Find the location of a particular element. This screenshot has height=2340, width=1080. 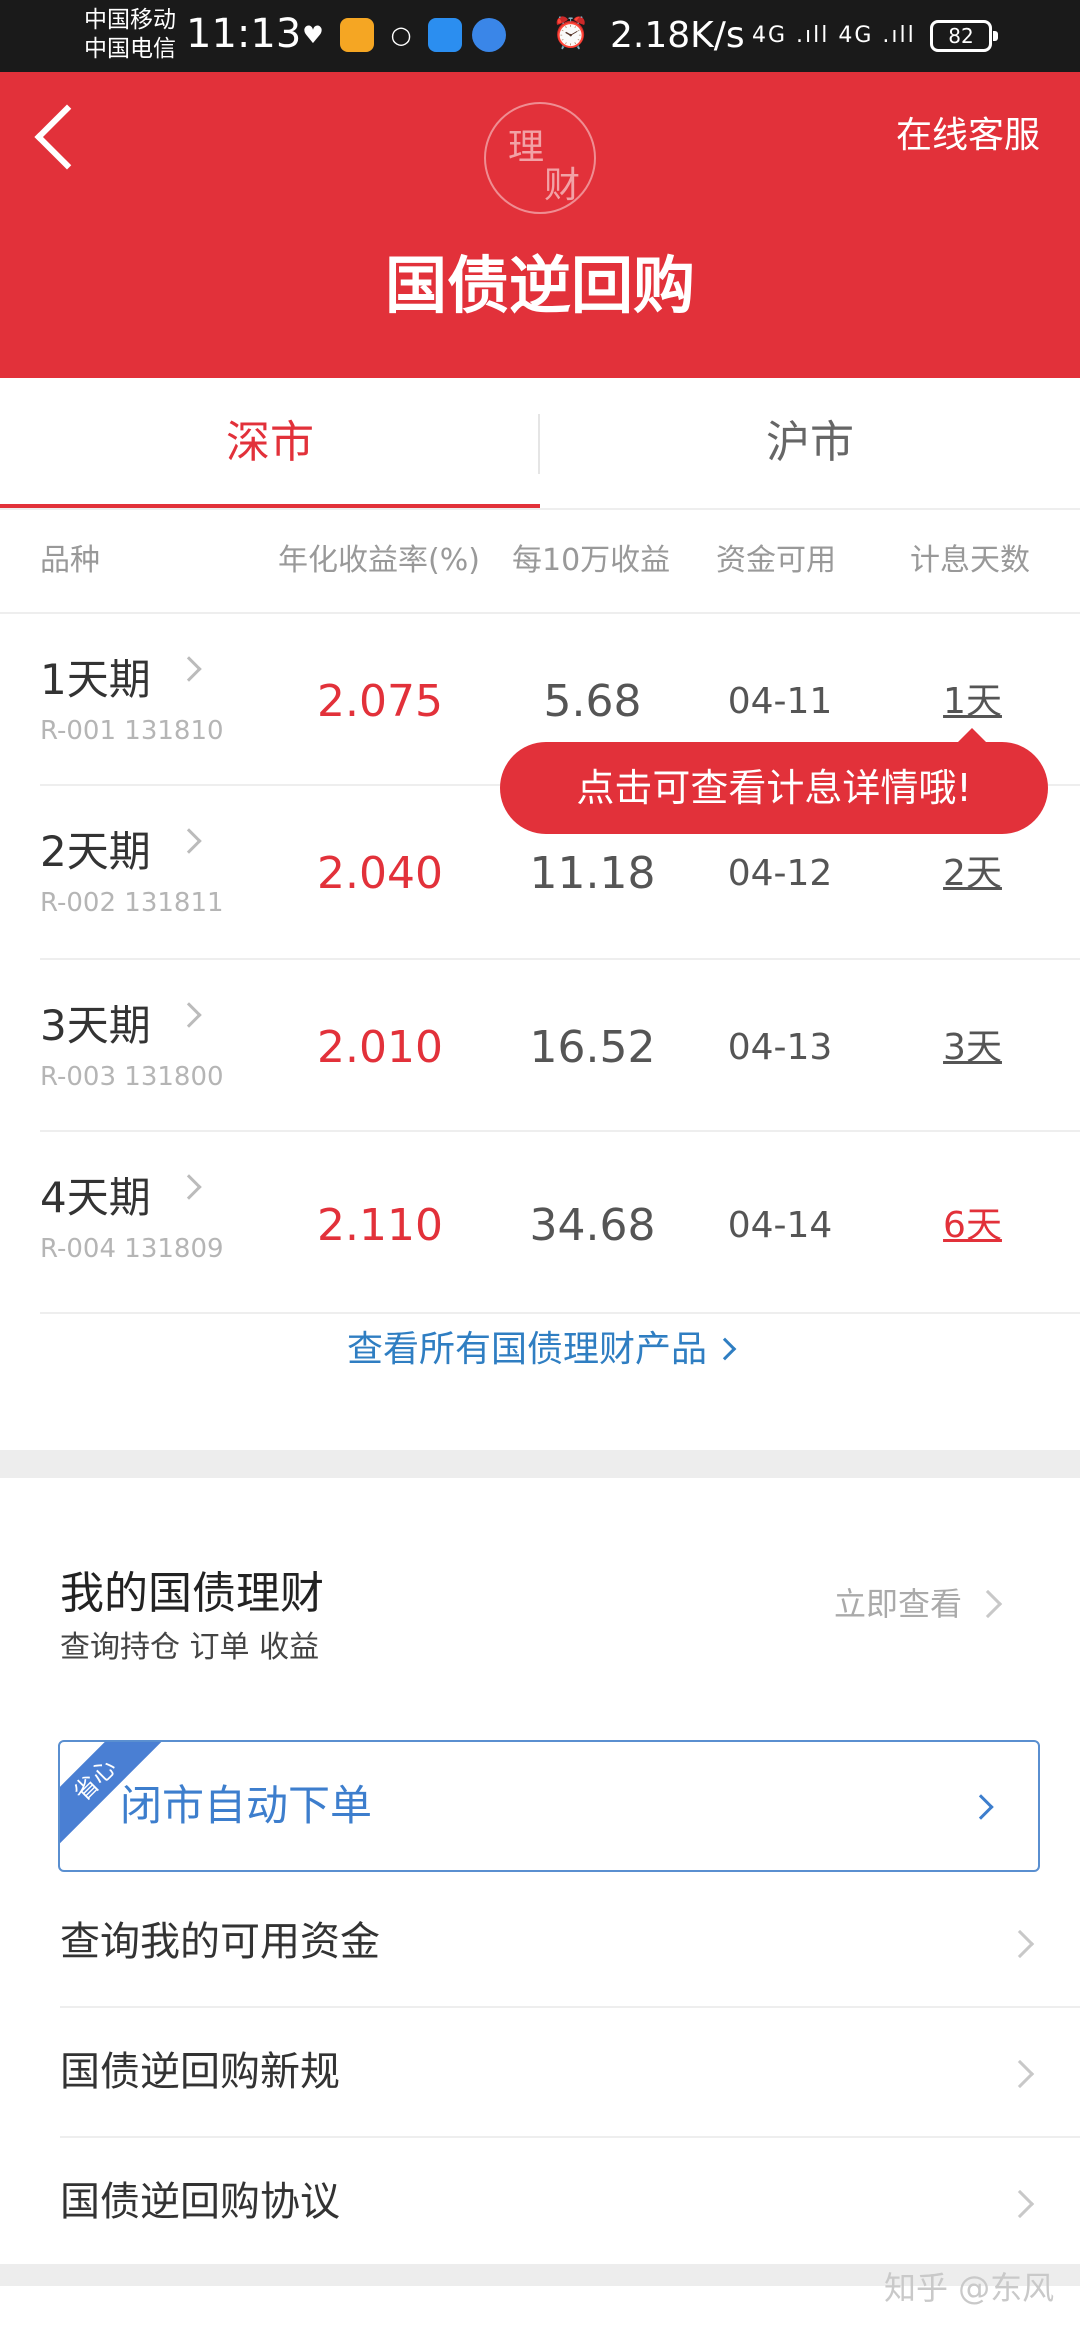

browser-app-icon is located at coordinates (489, 35).